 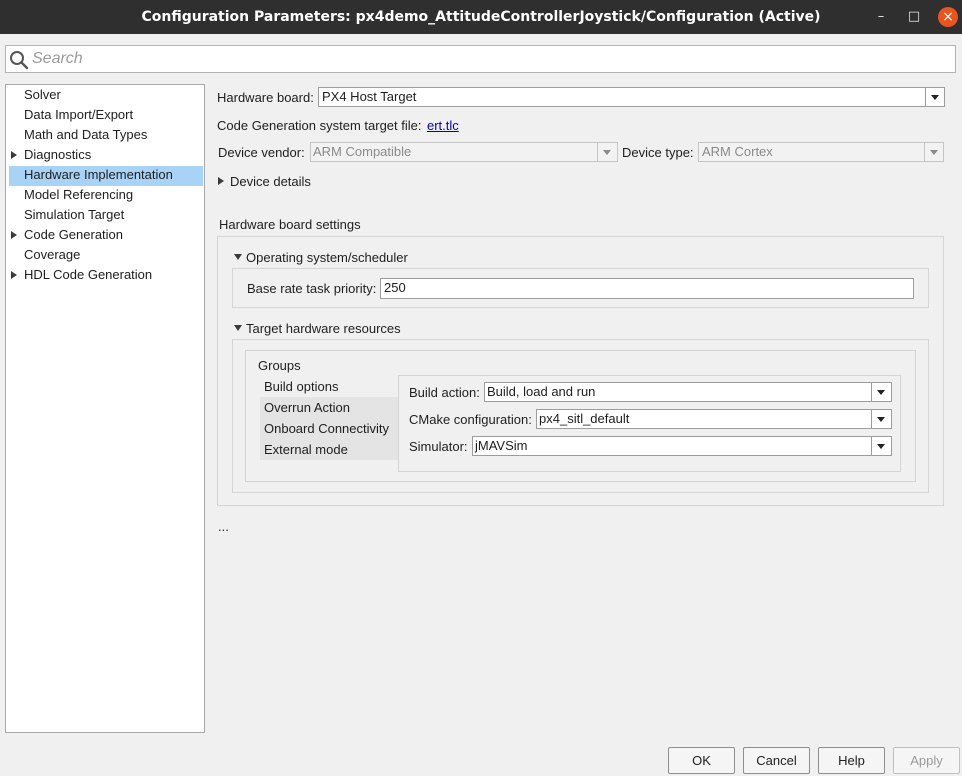 I want to click on tree-item-simulation-target: Simulation Target, so click(x=74, y=215).